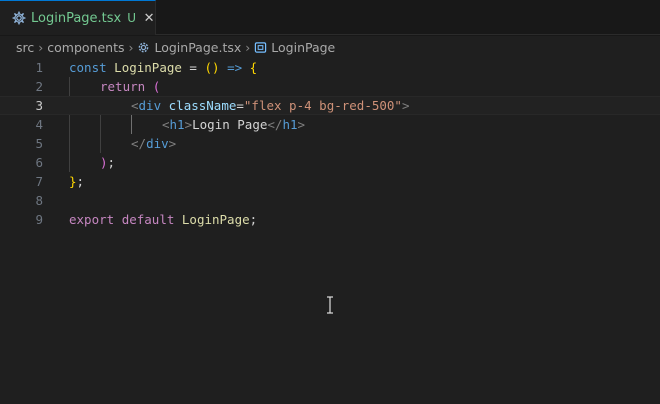  What do you see at coordinates (39, 162) in the screenshot?
I see `line-number: 6` at bounding box center [39, 162].